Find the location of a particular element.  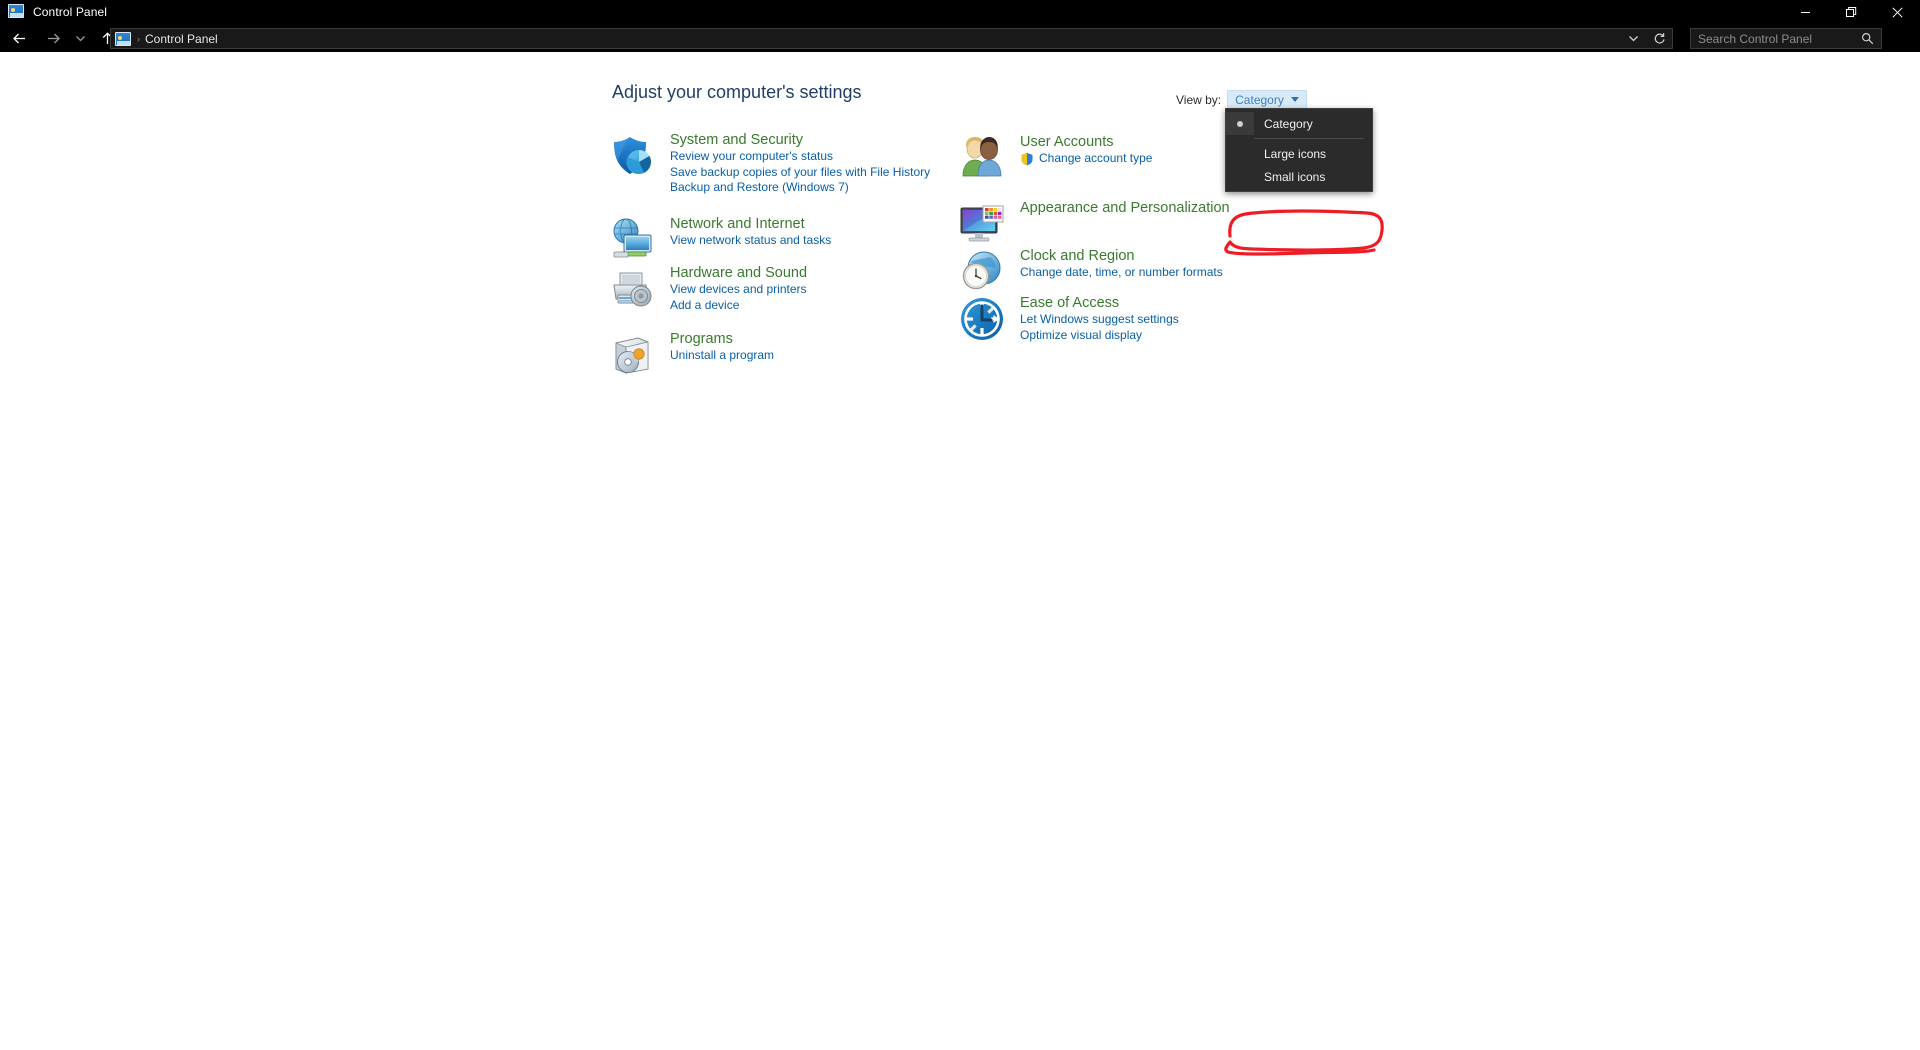

menu-separator is located at coordinates (1309, 138).